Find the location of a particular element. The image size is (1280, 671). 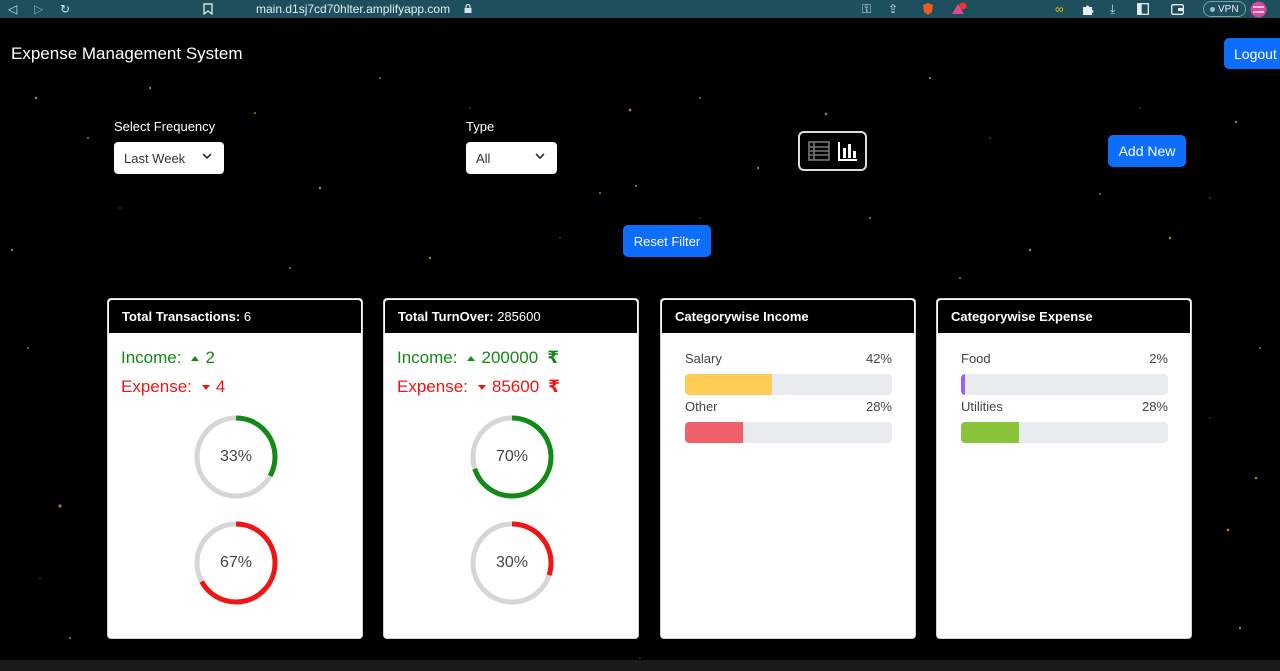

income-amount: Income: 200000 ₹ is located at coordinates (478, 358).